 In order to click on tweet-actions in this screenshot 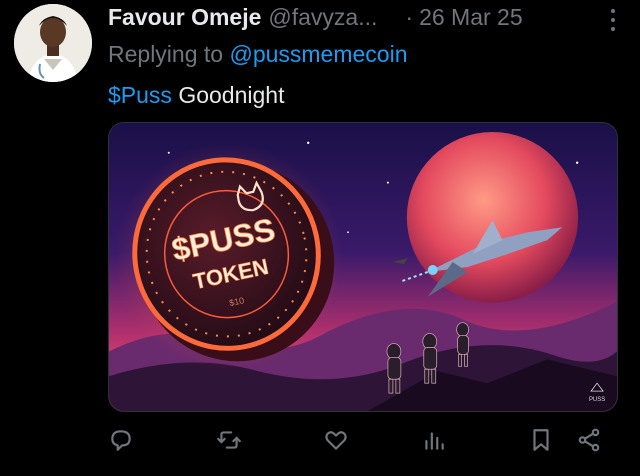, I will do `click(364, 445)`.